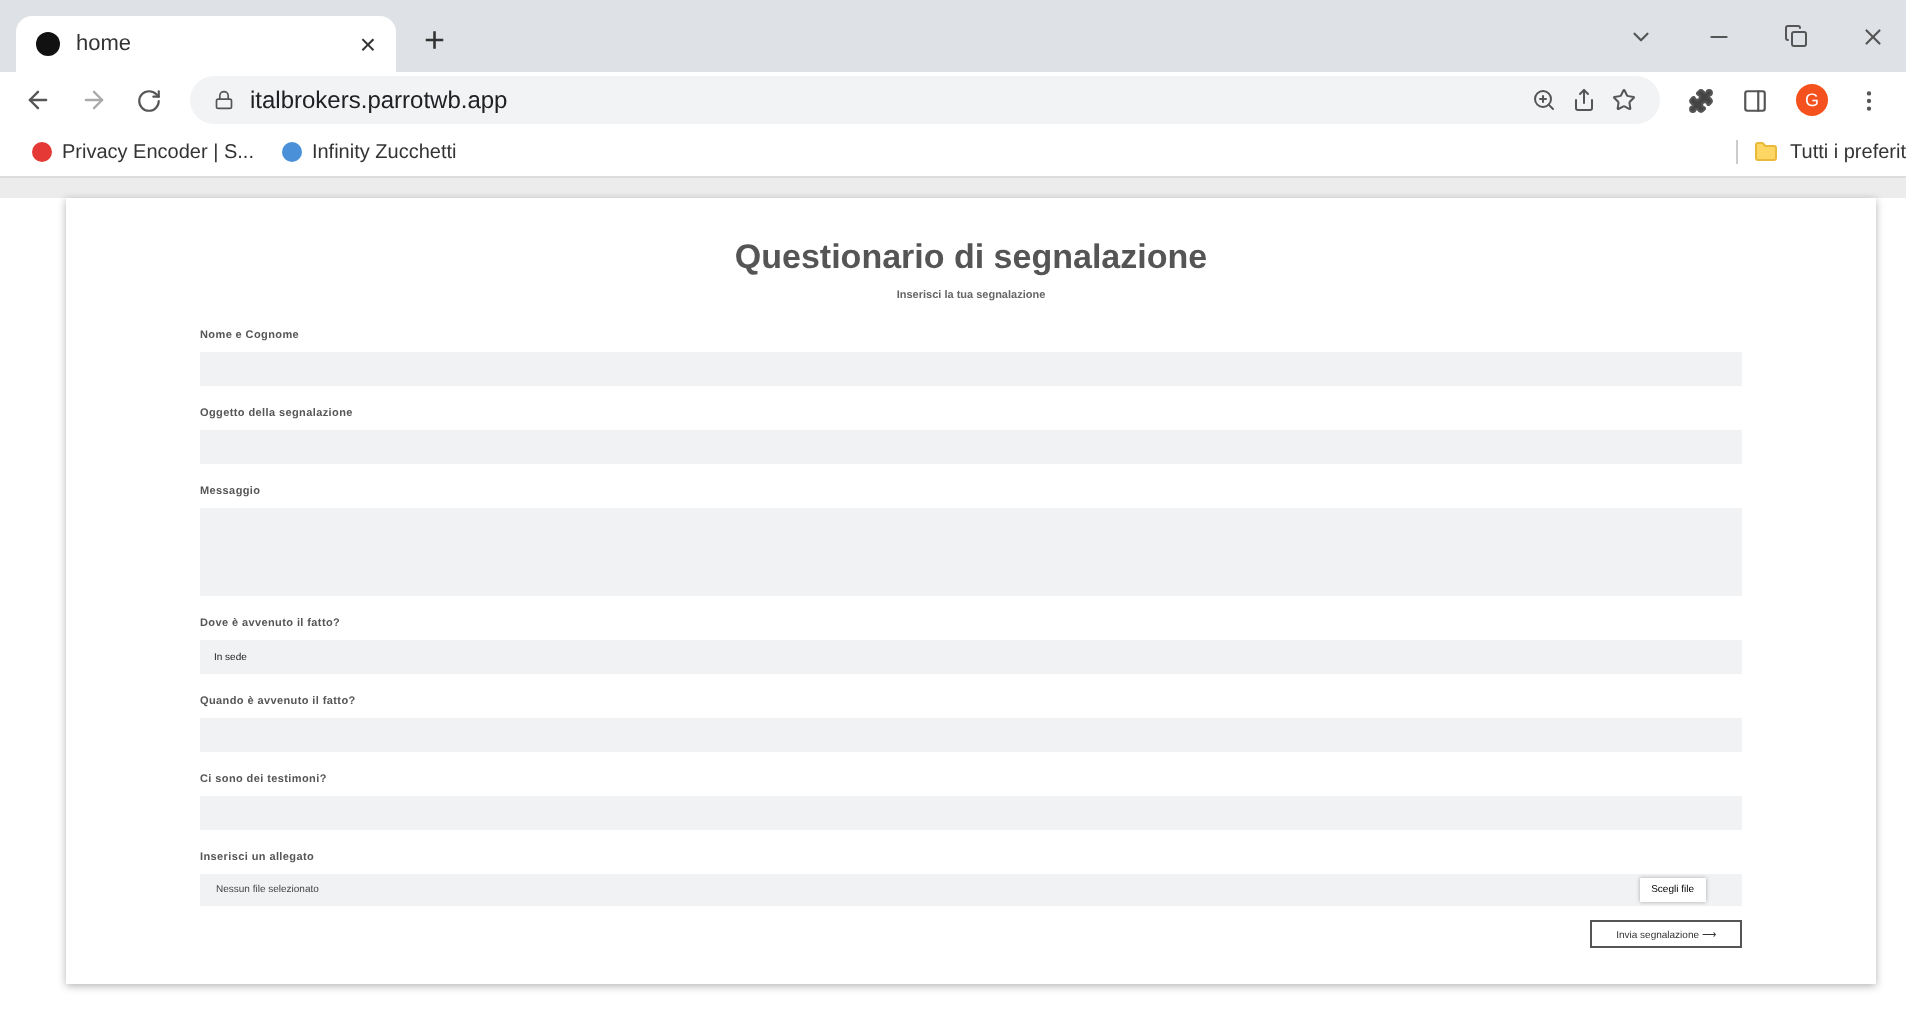 This screenshot has width=1906, height=1014. I want to click on bookmark-star-icon, so click(1624, 100).